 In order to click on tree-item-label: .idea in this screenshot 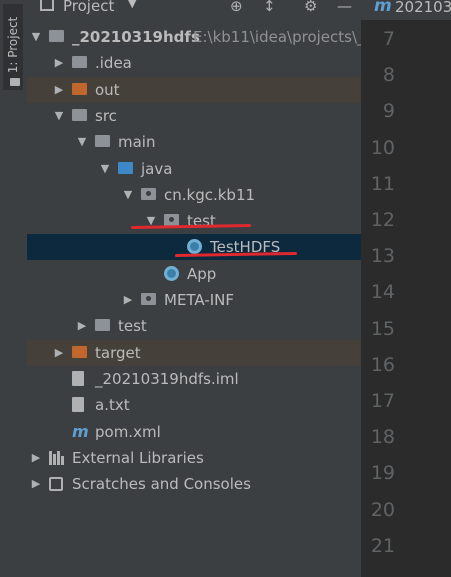, I will do `click(113, 63)`.